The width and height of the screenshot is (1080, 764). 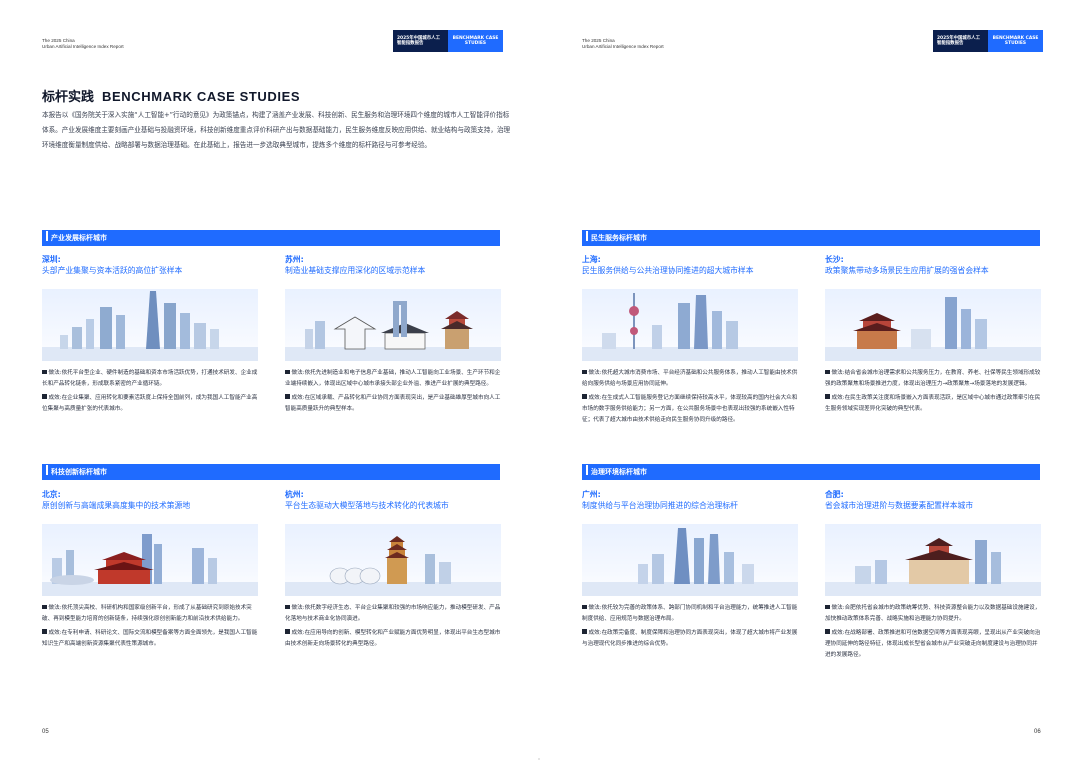 What do you see at coordinates (51, 259) in the screenshot?
I see `case-city: 深圳:` at bounding box center [51, 259].